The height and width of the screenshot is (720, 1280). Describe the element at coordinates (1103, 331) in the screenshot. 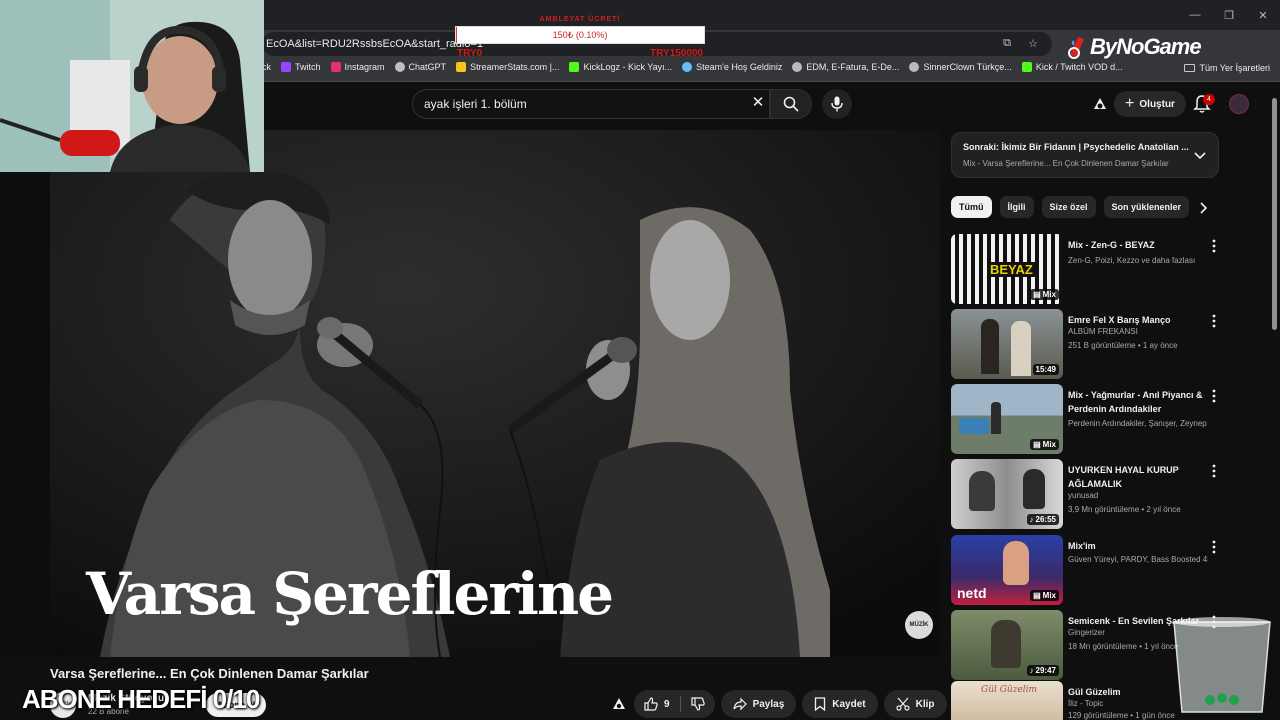

I see `rec-channel: ALBÜM FREKANSI` at that location.